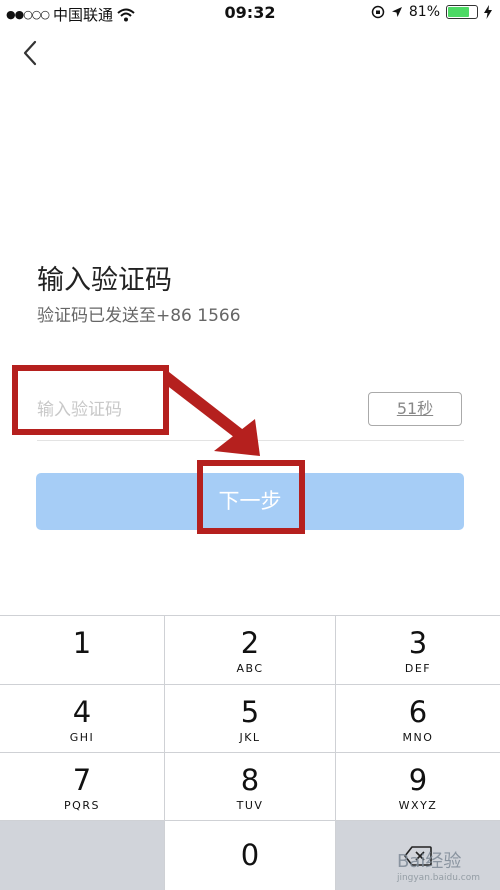 This screenshot has height=890, width=500. I want to click on back-button, so click(33, 53).